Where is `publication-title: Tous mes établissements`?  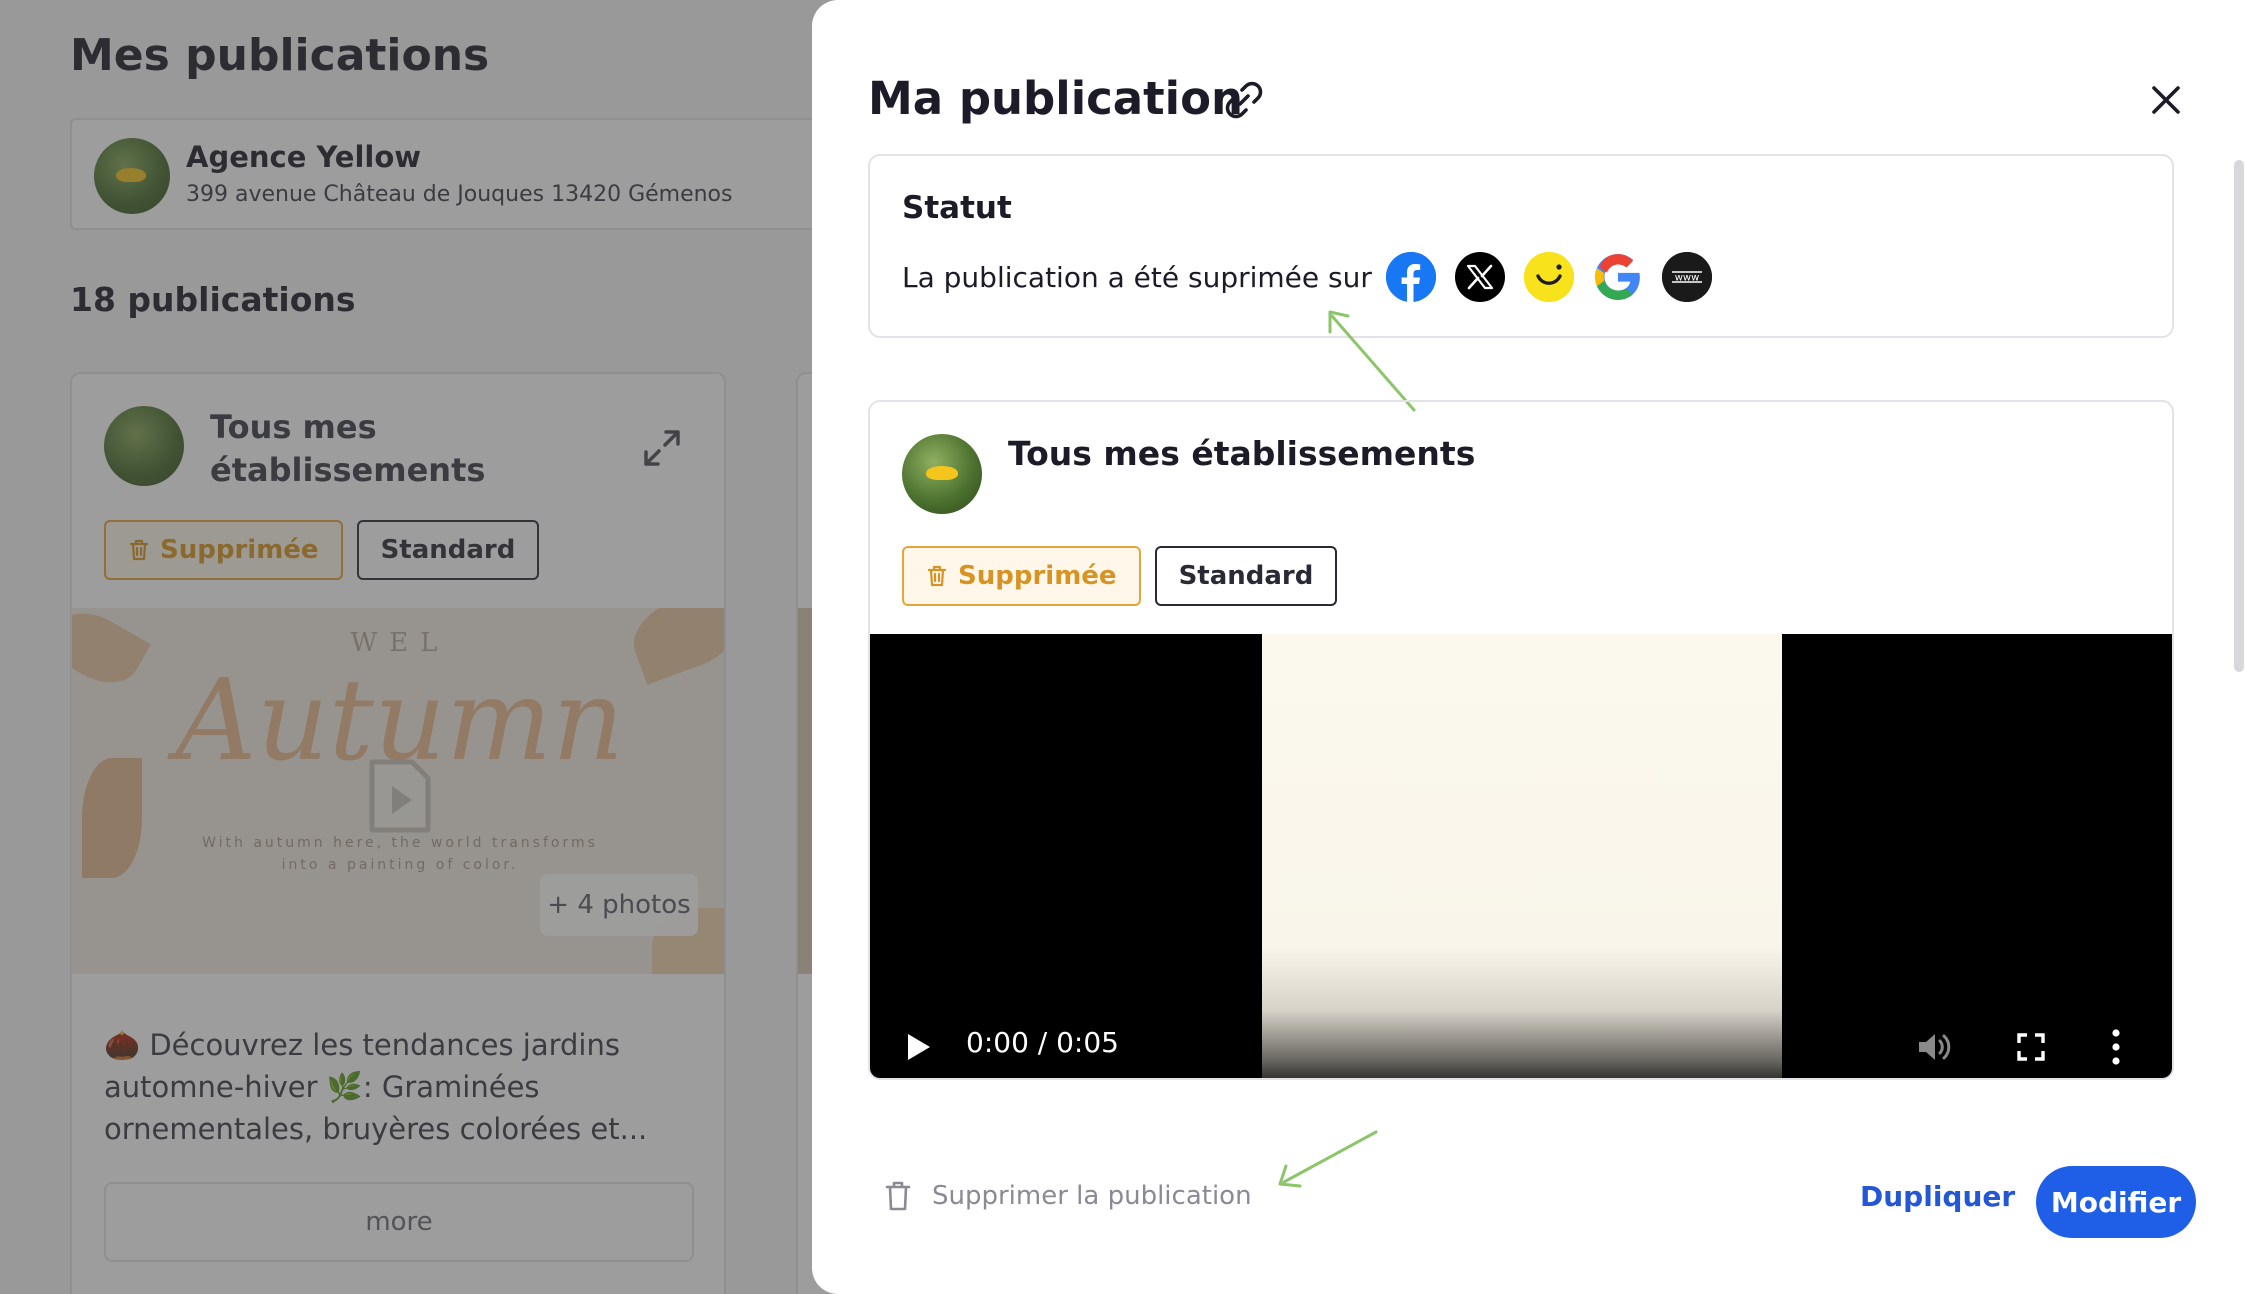 publication-title: Tous mes établissements is located at coordinates (1242, 453).